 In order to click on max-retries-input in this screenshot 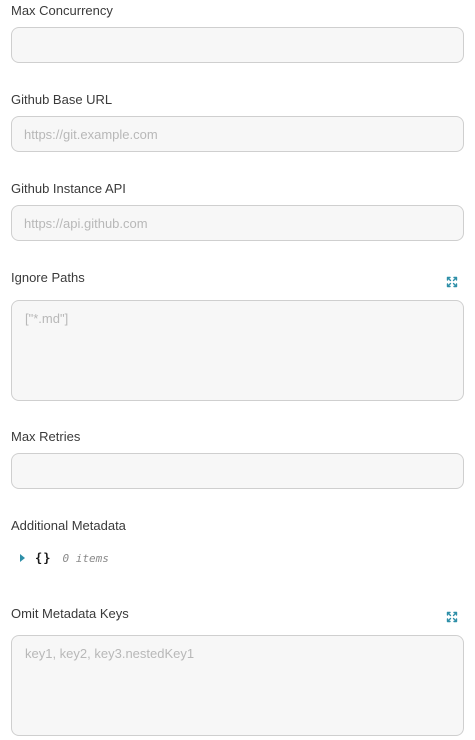, I will do `click(237, 471)`.